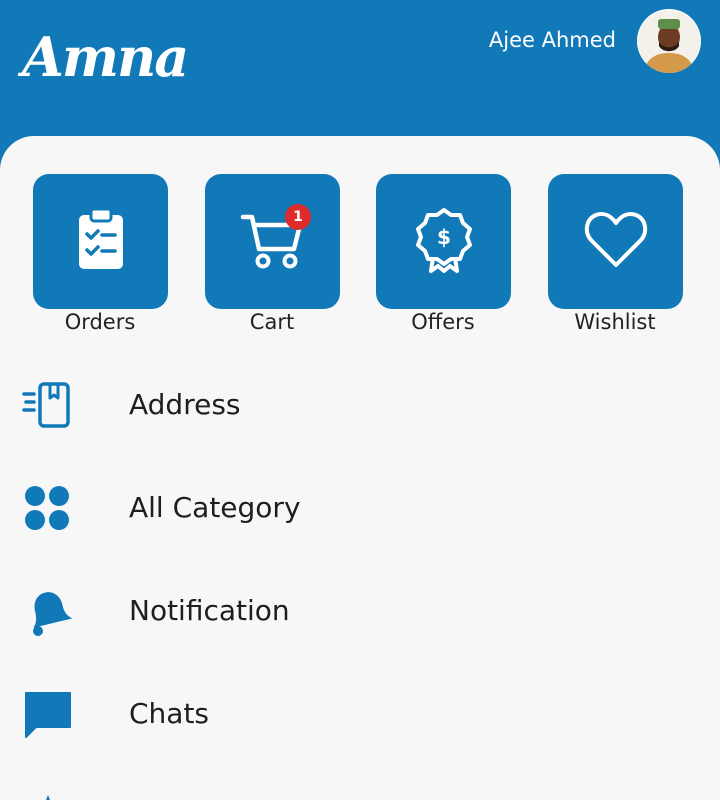 The image size is (720, 800). I want to click on orders-tile, so click(100, 241).